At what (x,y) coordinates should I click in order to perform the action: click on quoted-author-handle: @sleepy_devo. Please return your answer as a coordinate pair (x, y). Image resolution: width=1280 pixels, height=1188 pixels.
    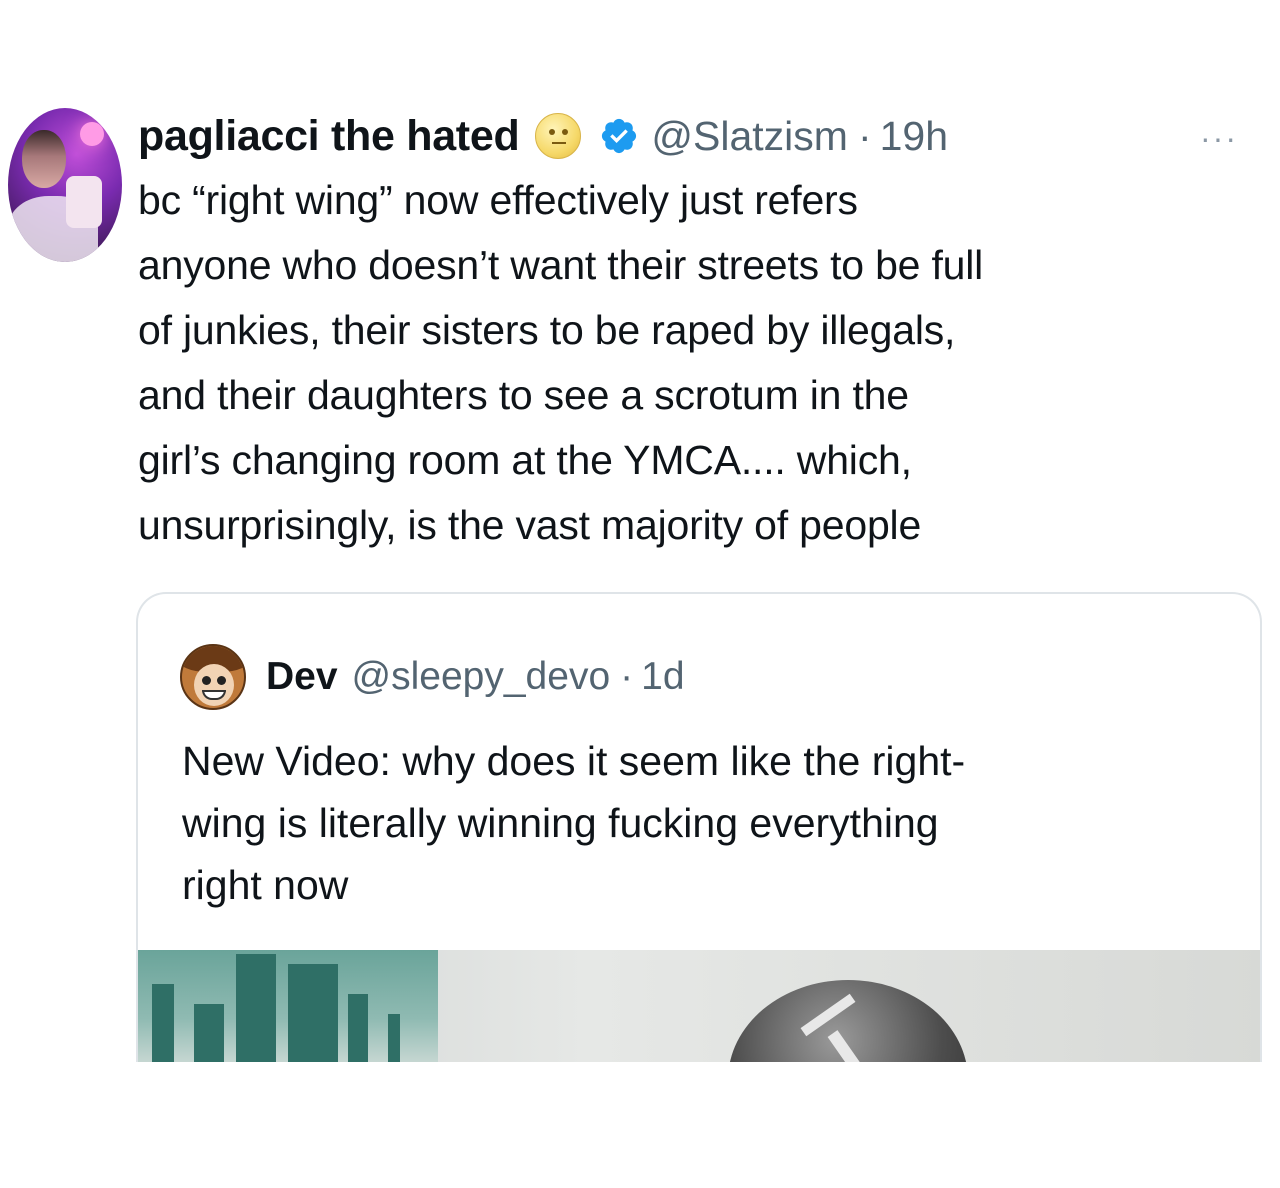
    Looking at the image, I should click on (481, 677).